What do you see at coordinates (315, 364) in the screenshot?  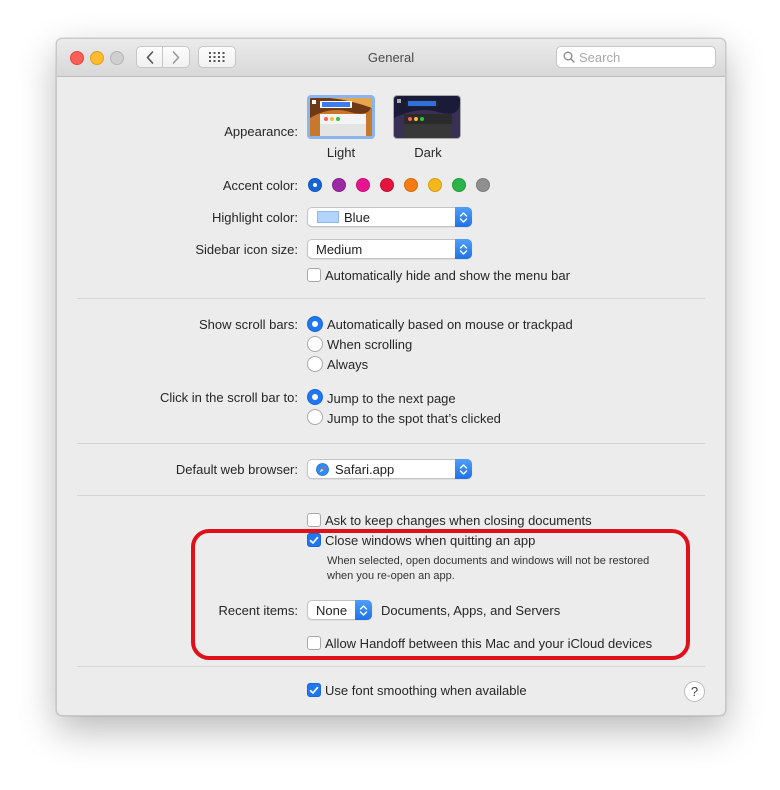 I see `scroll-bars-always-radio` at bounding box center [315, 364].